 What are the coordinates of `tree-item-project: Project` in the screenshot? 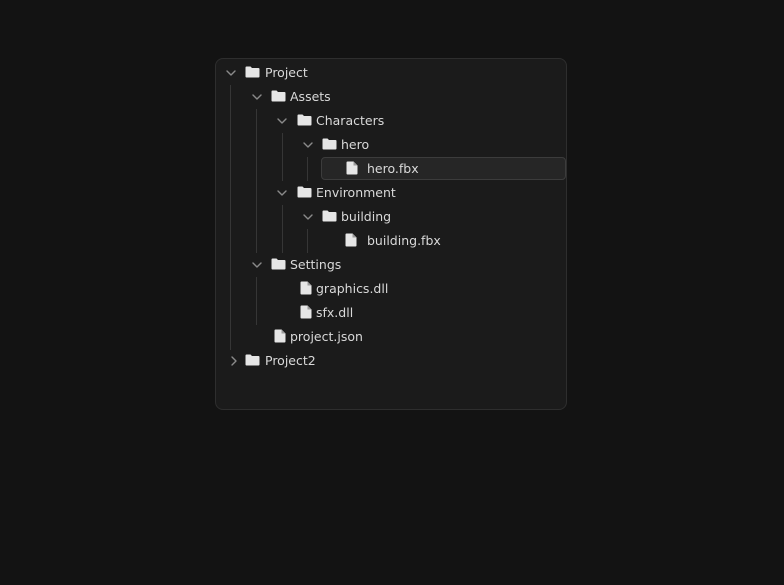 It's located at (392, 73).